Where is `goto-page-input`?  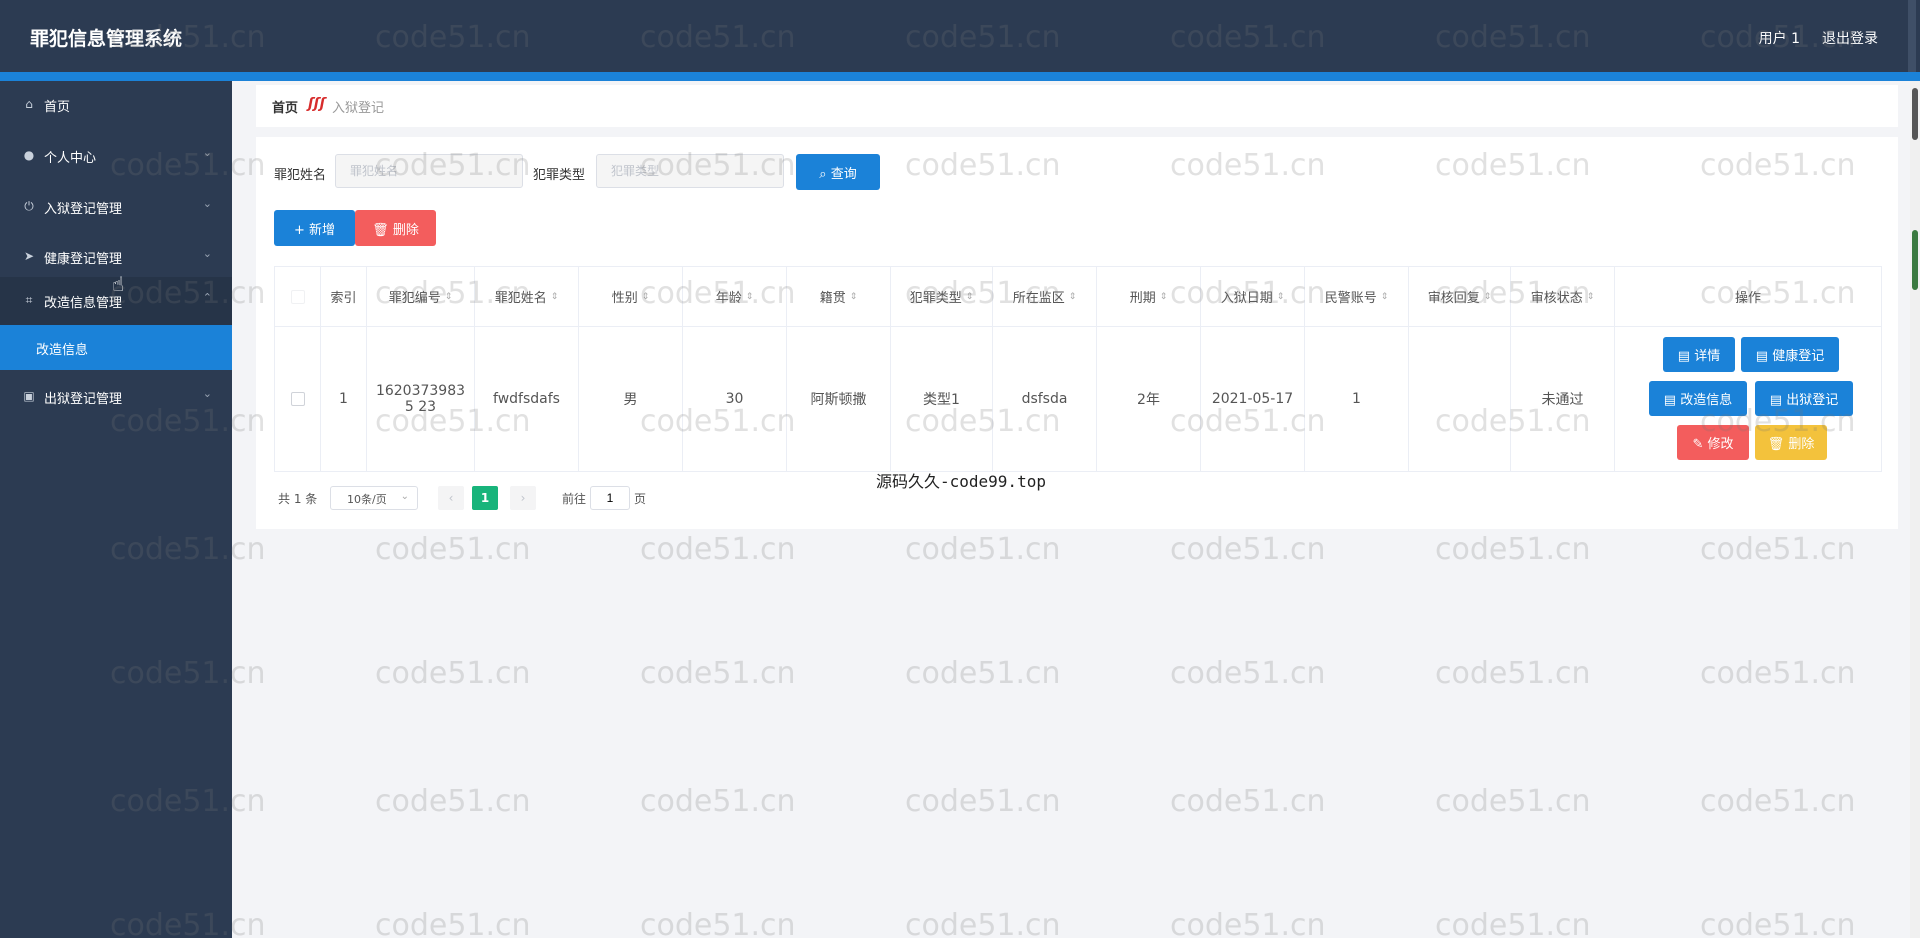
goto-page-input is located at coordinates (610, 498).